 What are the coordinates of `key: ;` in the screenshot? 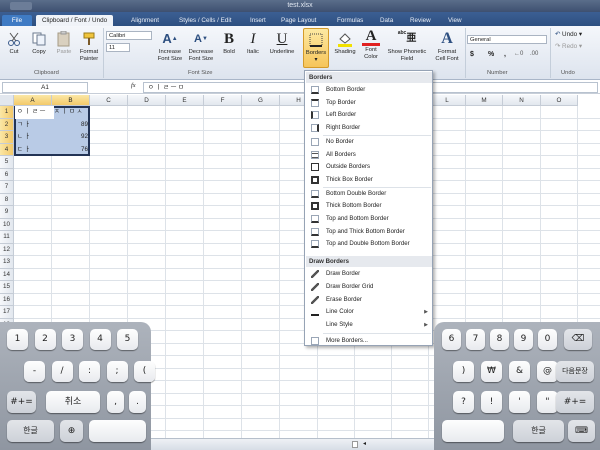 It's located at (117, 371).